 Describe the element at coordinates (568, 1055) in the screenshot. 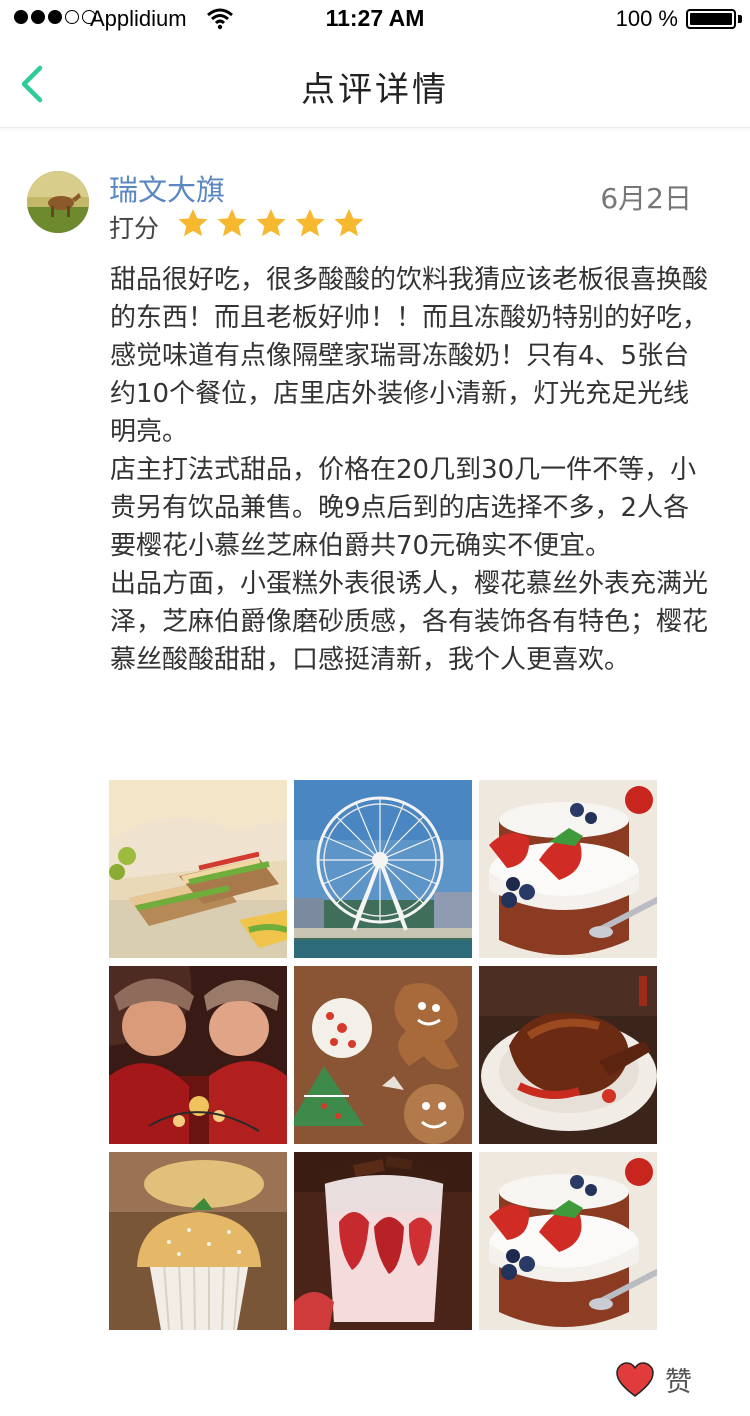

I see `roast-duck-photo` at that location.